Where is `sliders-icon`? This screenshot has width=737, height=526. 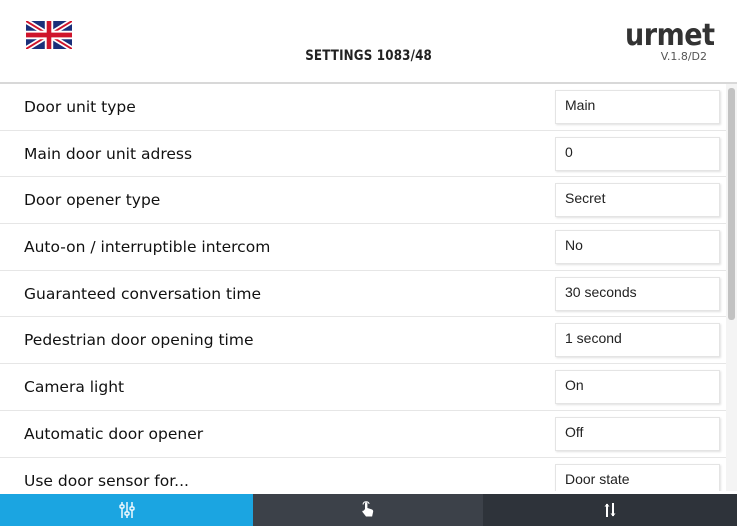
sliders-icon is located at coordinates (126, 510).